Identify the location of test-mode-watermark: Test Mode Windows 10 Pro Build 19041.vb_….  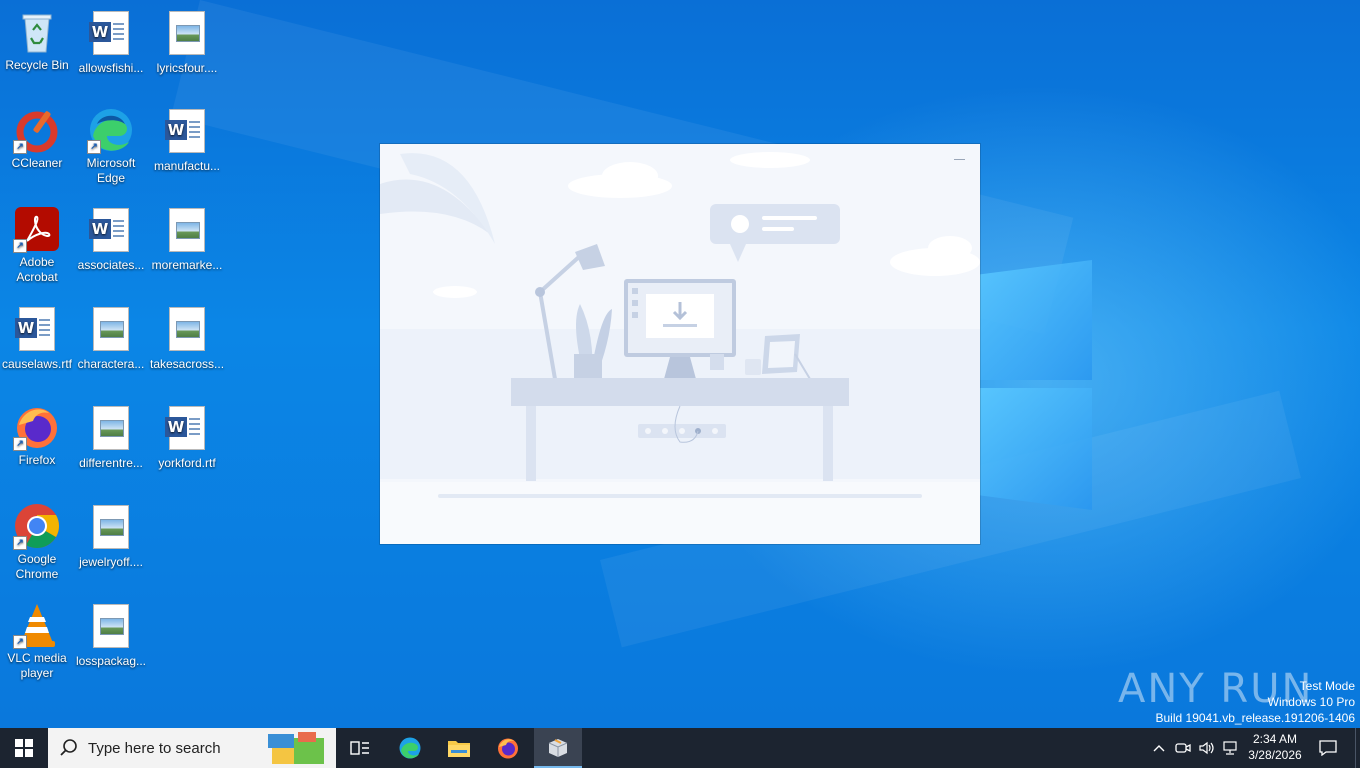
(1256, 702).